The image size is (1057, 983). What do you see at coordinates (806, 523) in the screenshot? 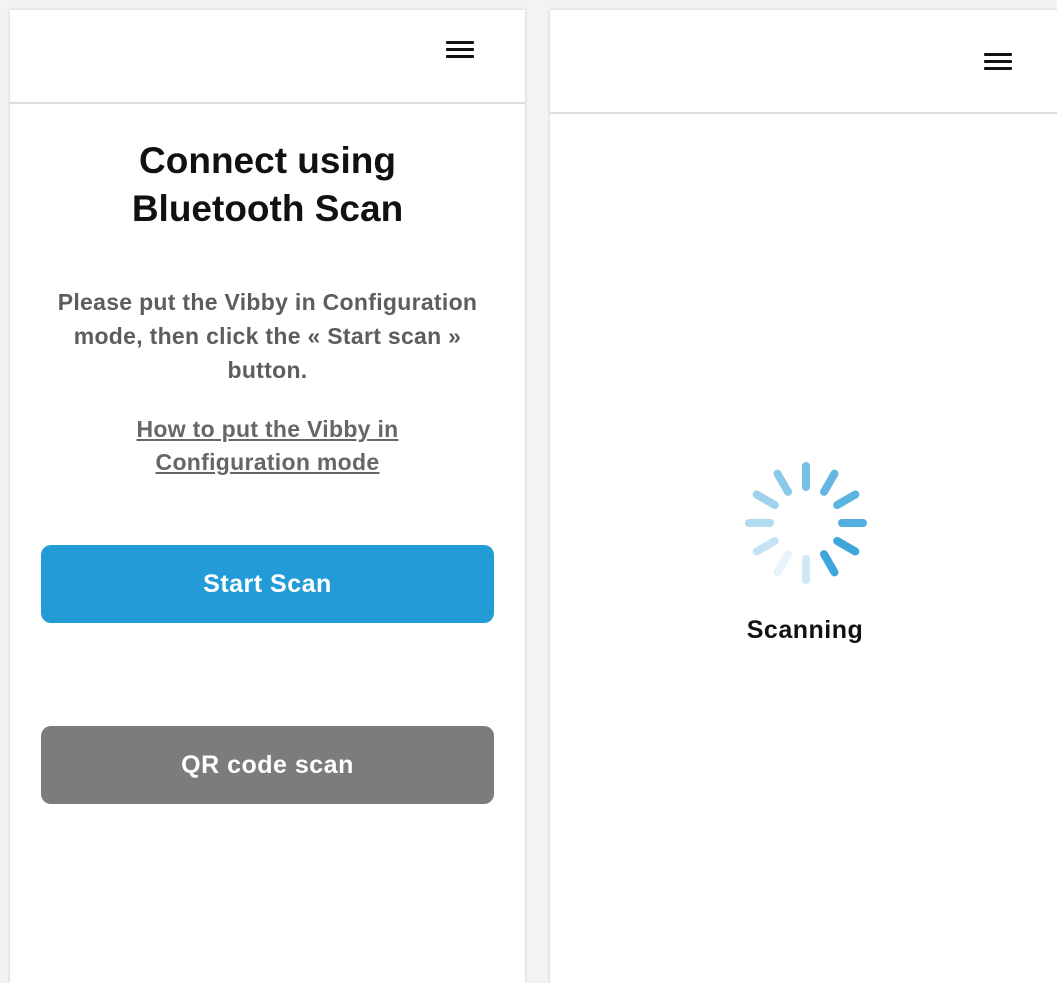
I see `loading-spinner-icon` at bounding box center [806, 523].